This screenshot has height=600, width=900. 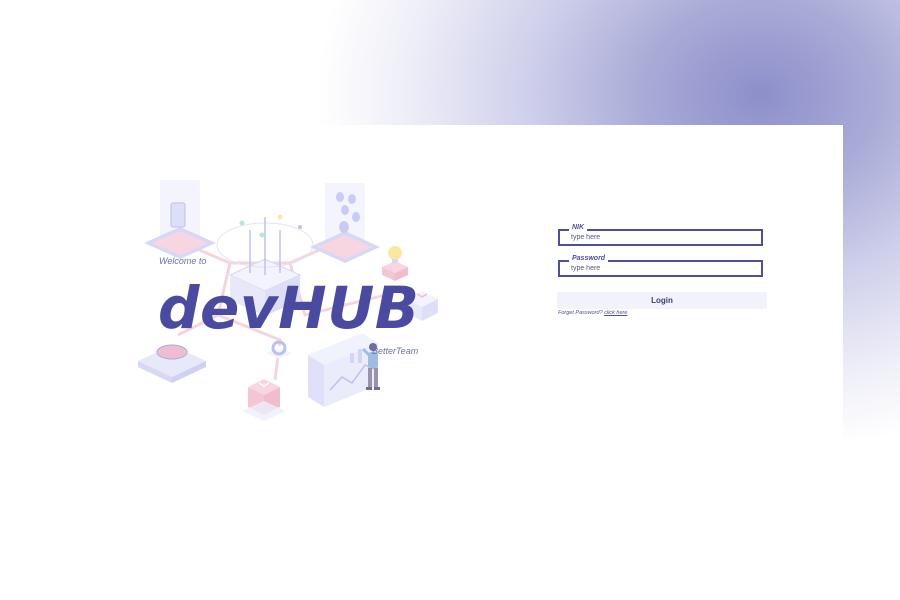 What do you see at coordinates (580, 313) in the screenshot?
I see `forgot-password-prompt: Forget Password?` at bounding box center [580, 313].